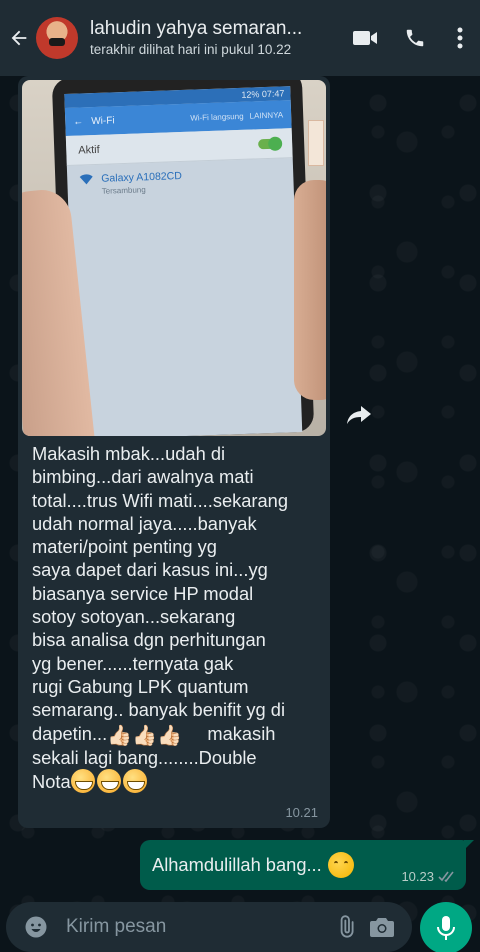 Image resolution: width=480 pixels, height=952 pixels. What do you see at coordinates (78, 121) in the screenshot?
I see `phone-back-icon: ←` at bounding box center [78, 121].